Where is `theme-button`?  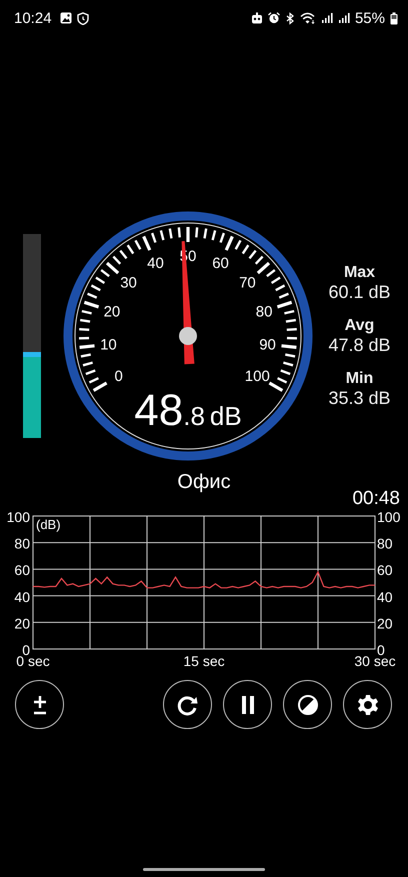 theme-button is located at coordinates (307, 704).